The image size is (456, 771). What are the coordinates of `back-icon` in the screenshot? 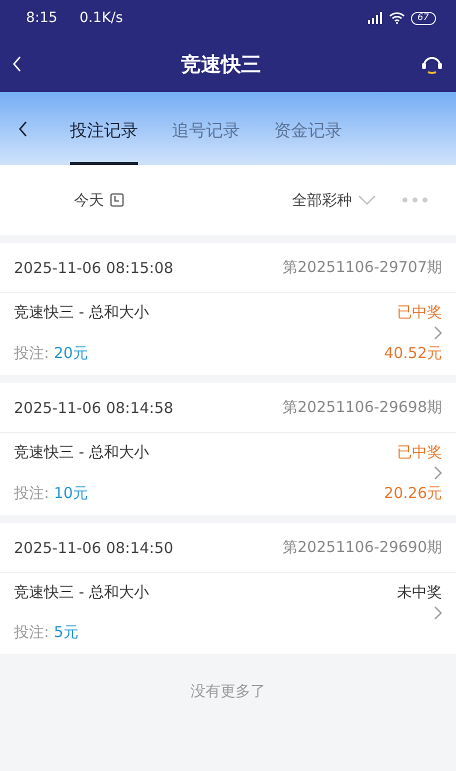 It's located at (23, 128).